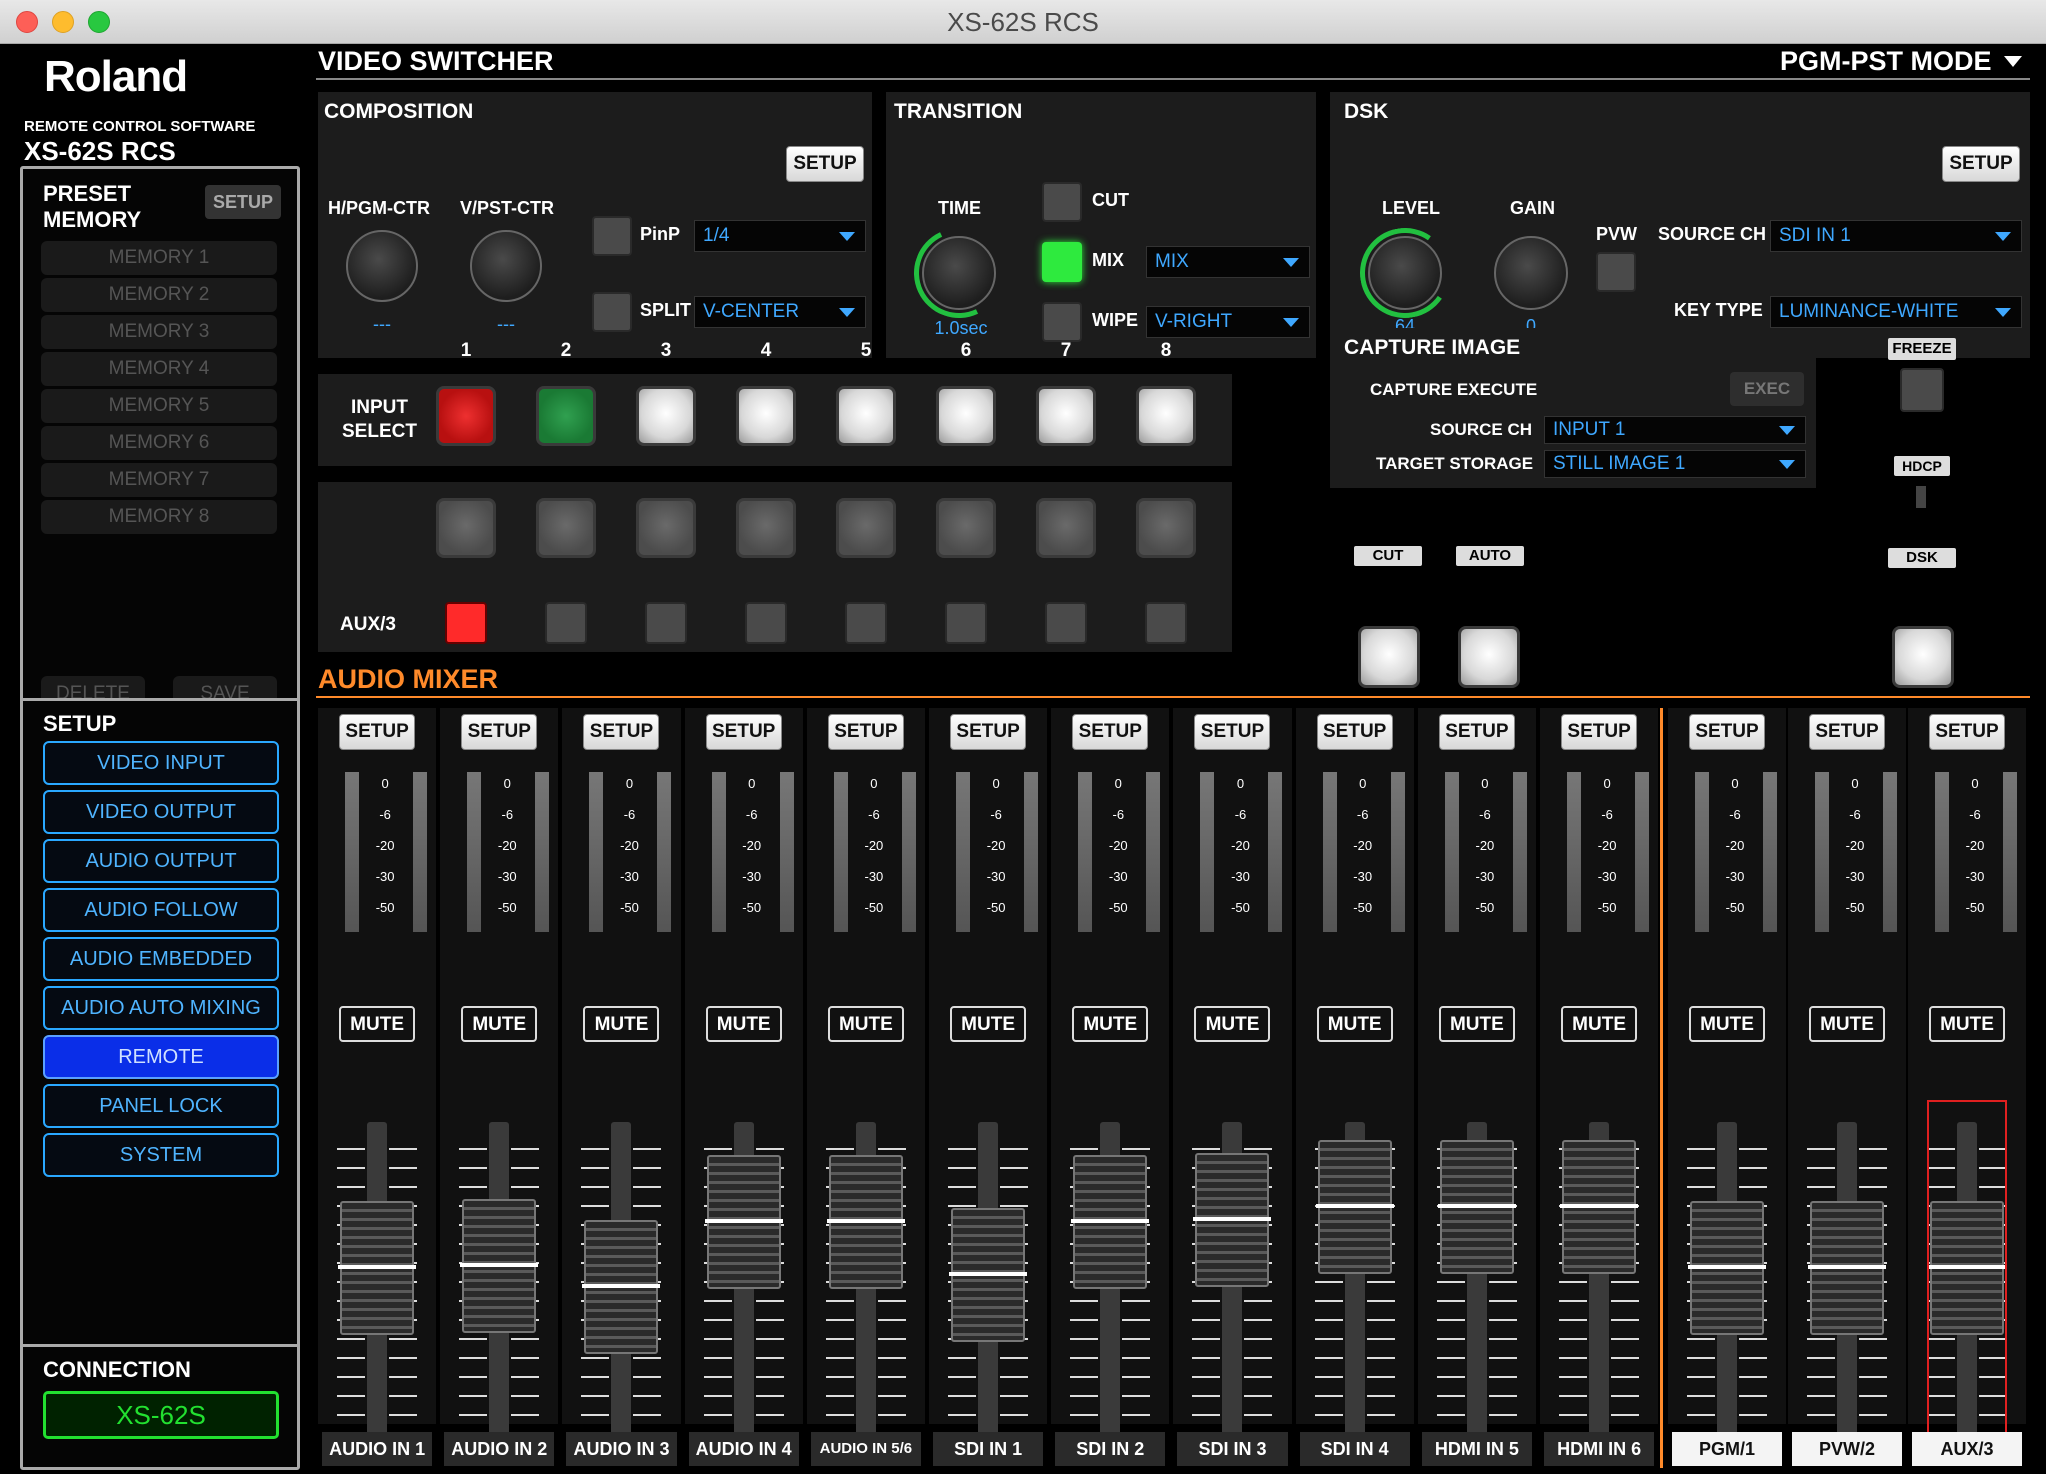  I want to click on minimize-window-button, so click(63, 22).